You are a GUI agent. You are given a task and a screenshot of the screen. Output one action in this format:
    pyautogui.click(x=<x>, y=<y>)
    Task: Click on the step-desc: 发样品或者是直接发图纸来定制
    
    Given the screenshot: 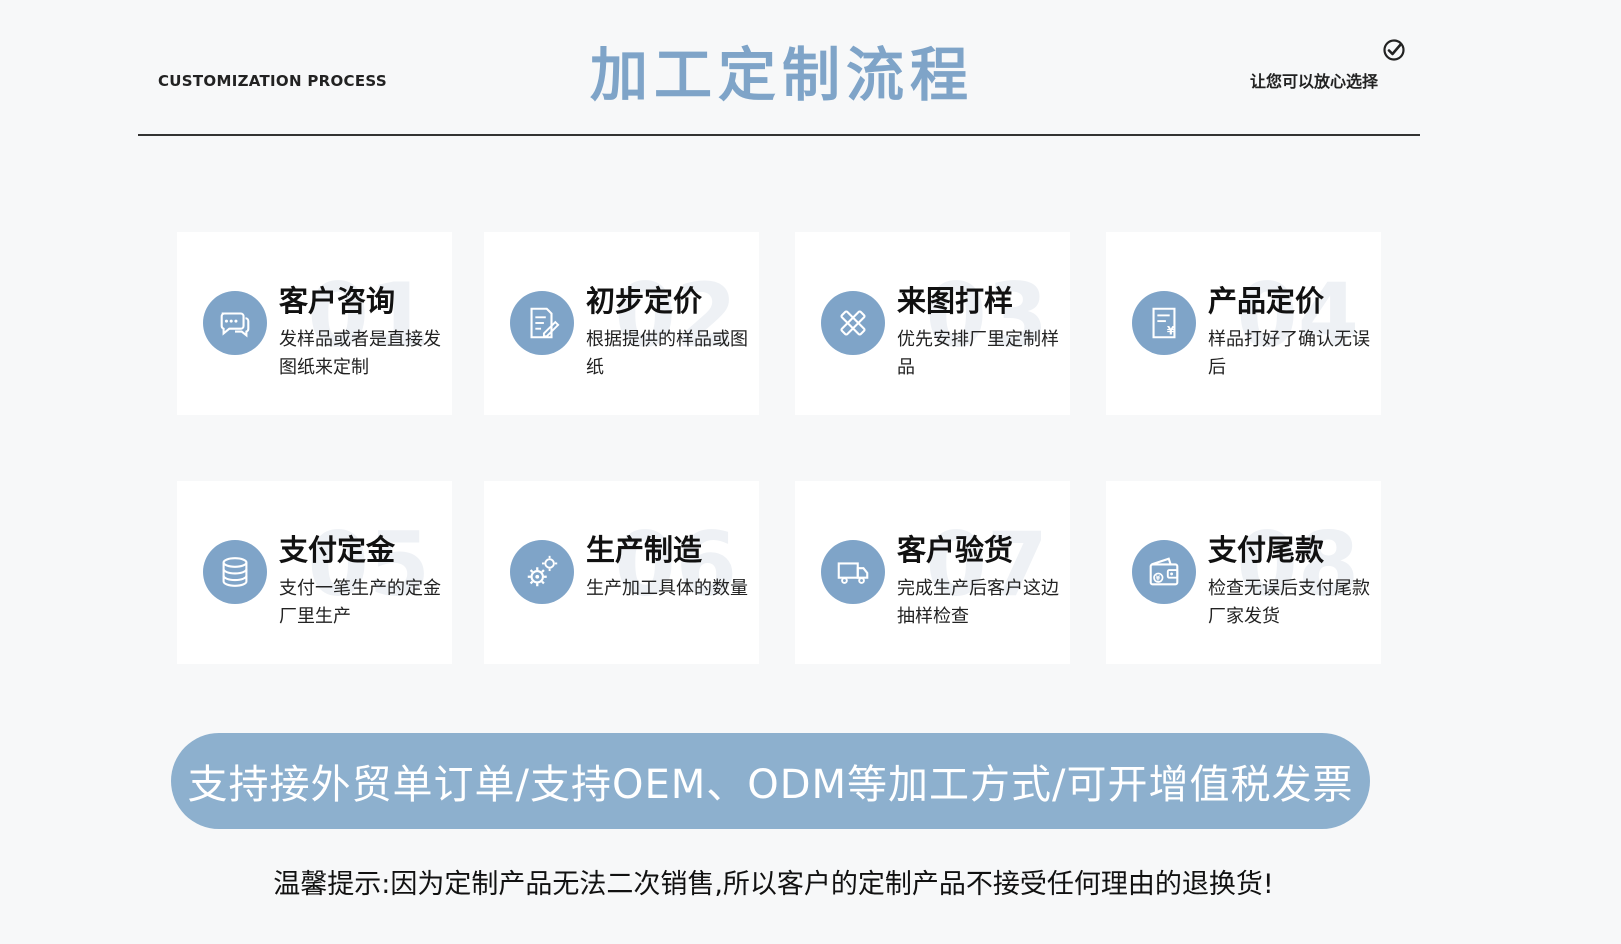 What is the action you would take?
    pyautogui.click(x=360, y=353)
    